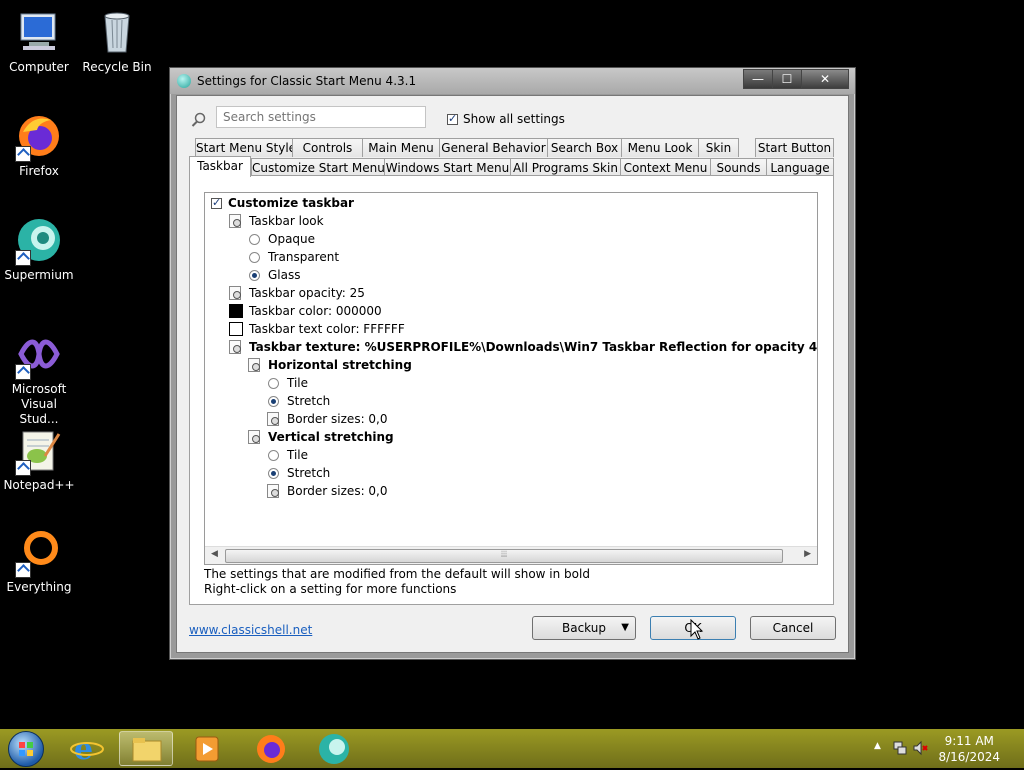 The width and height of the screenshot is (1024, 770). Describe the element at coordinates (25, 748) in the screenshot. I see `start-button` at that location.